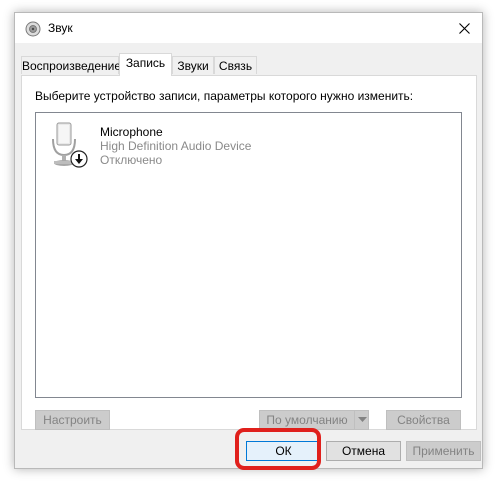 This screenshot has height=481, width=497. Describe the element at coordinates (131, 160) in the screenshot. I see `device-status: Отключено` at that location.